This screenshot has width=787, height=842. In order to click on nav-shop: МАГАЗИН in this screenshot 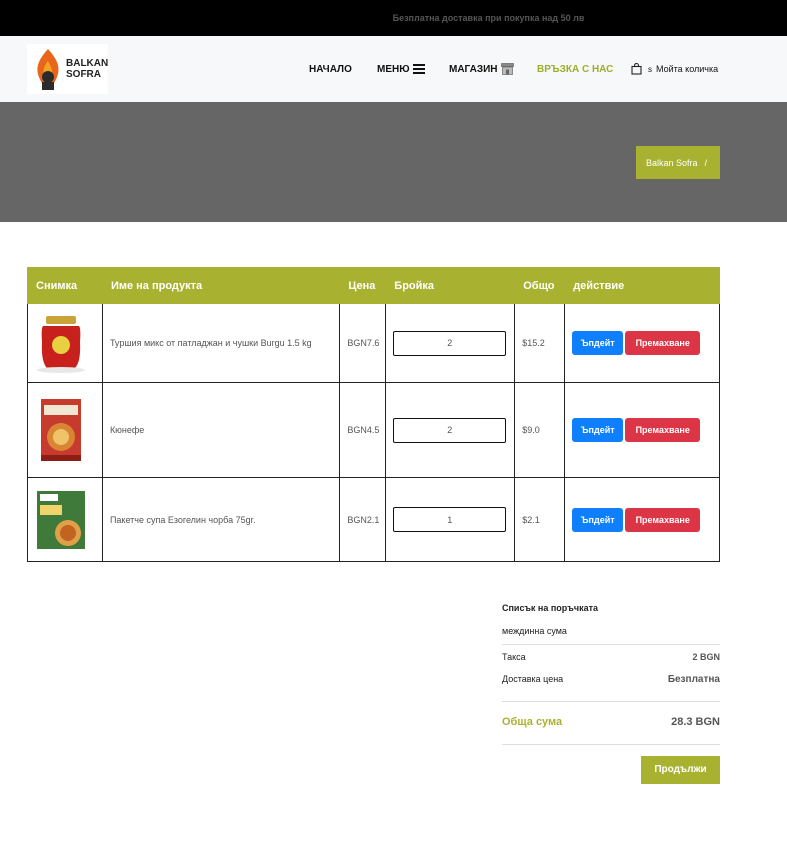, I will do `click(481, 69)`.